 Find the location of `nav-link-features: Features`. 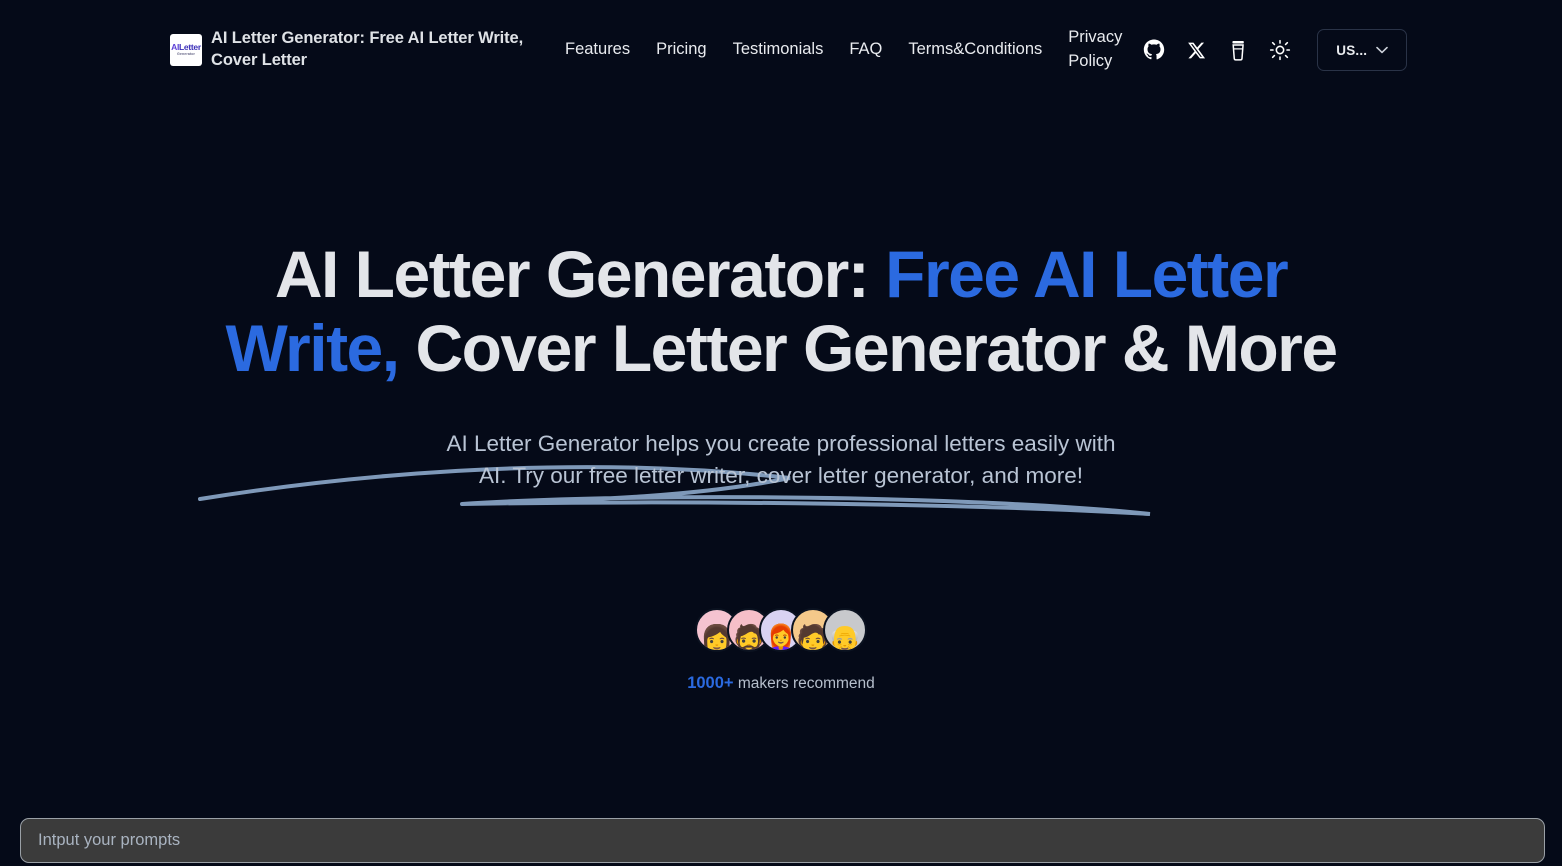

nav-link-features: Features is located at coordinates (597, 50).